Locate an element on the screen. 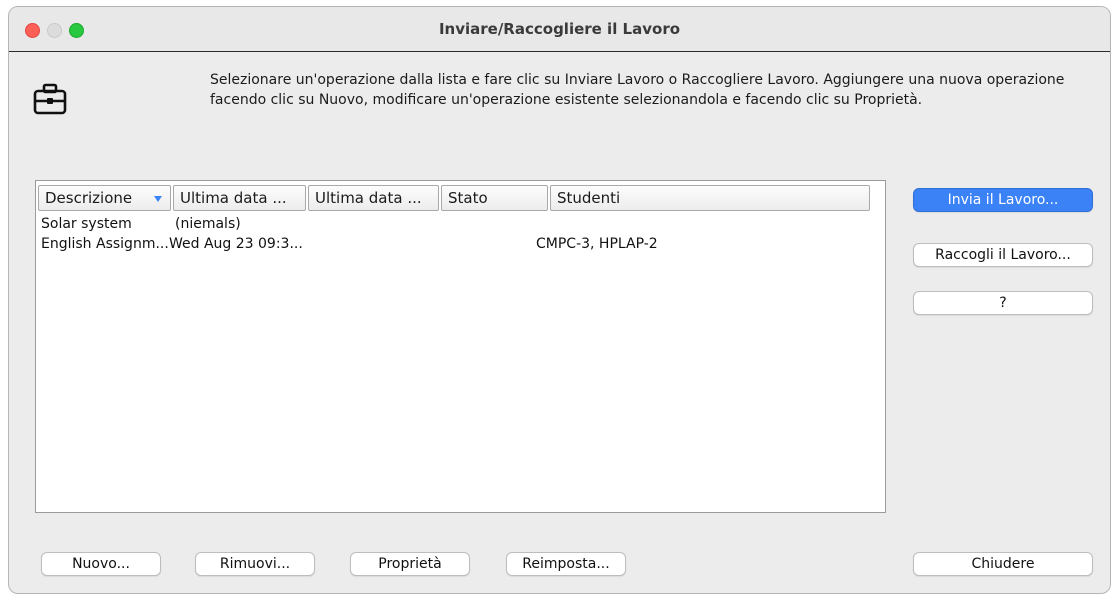 The image size is (1115, 597). column-header-descrizione: Descrizione is located at coordinates (104, 198).